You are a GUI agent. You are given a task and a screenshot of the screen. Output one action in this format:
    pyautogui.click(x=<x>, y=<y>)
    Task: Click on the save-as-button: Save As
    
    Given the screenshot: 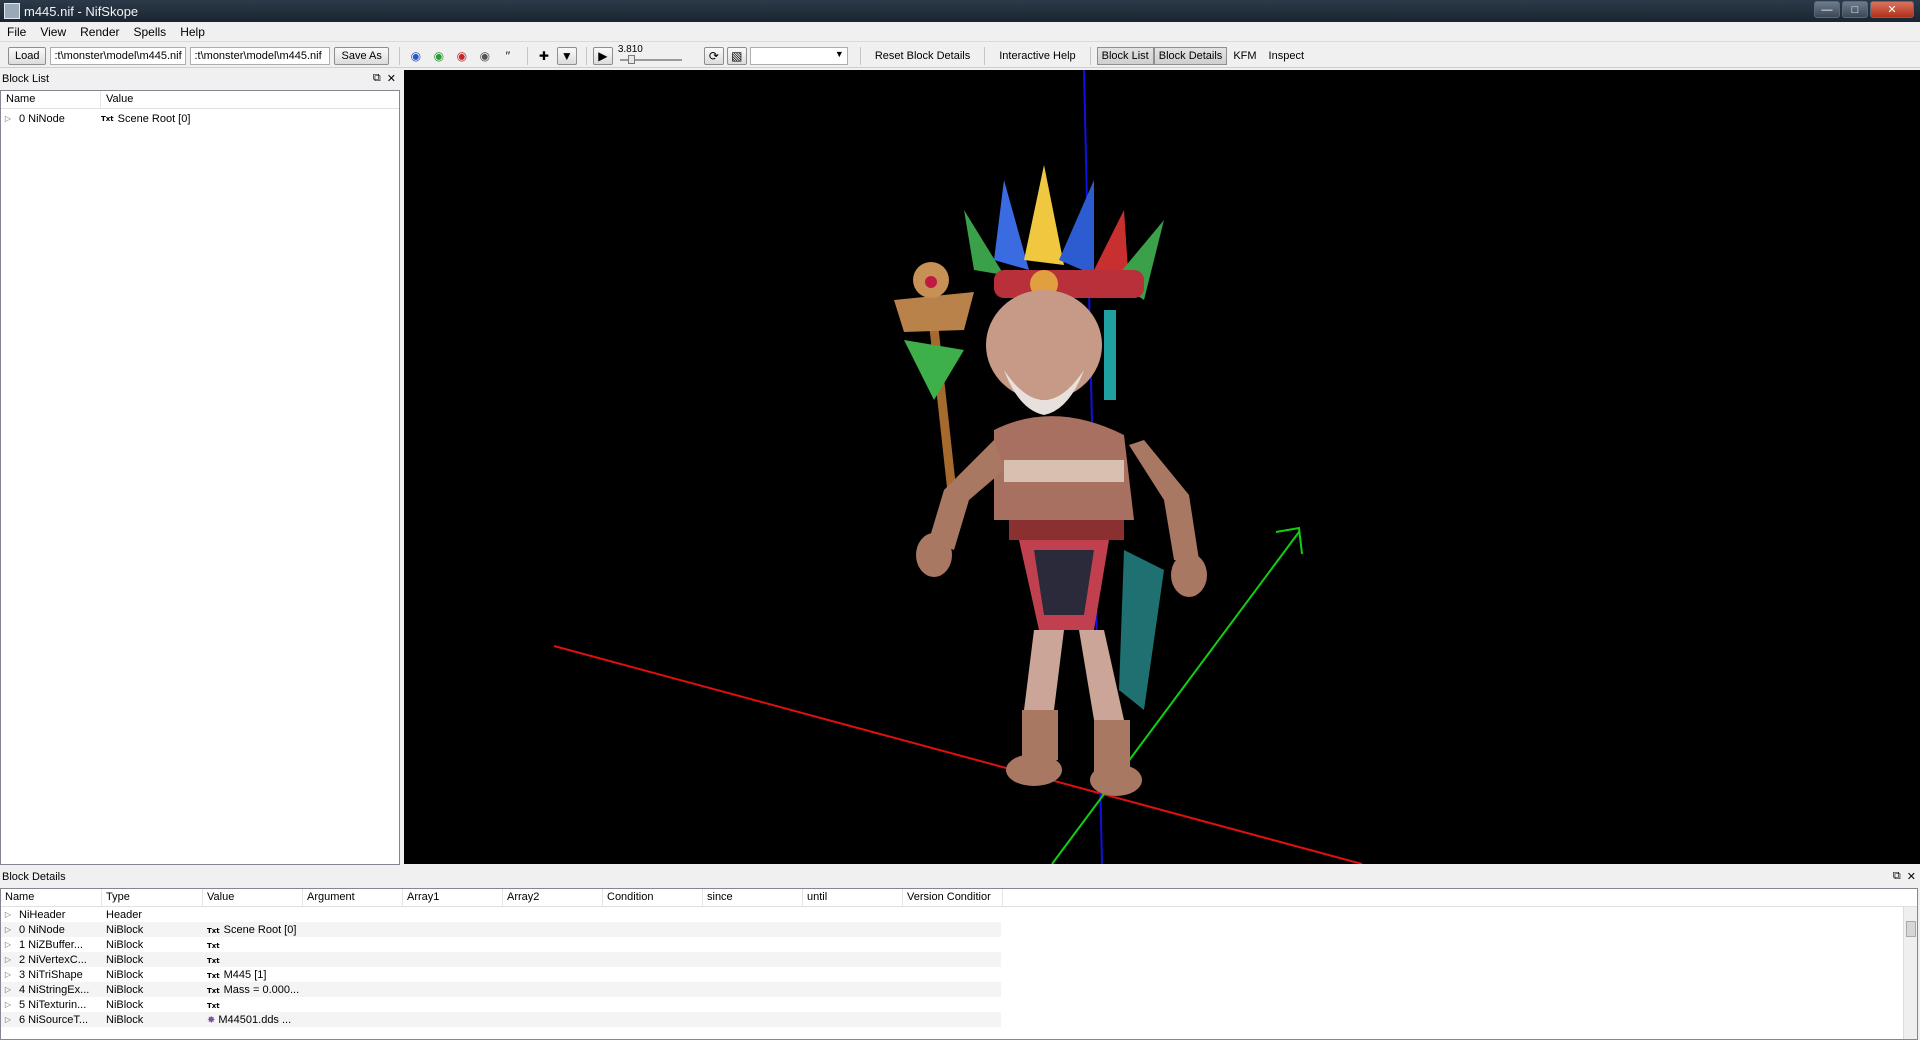 What is the action you would take?
    pyautogui.click(x=361, y=55)
    